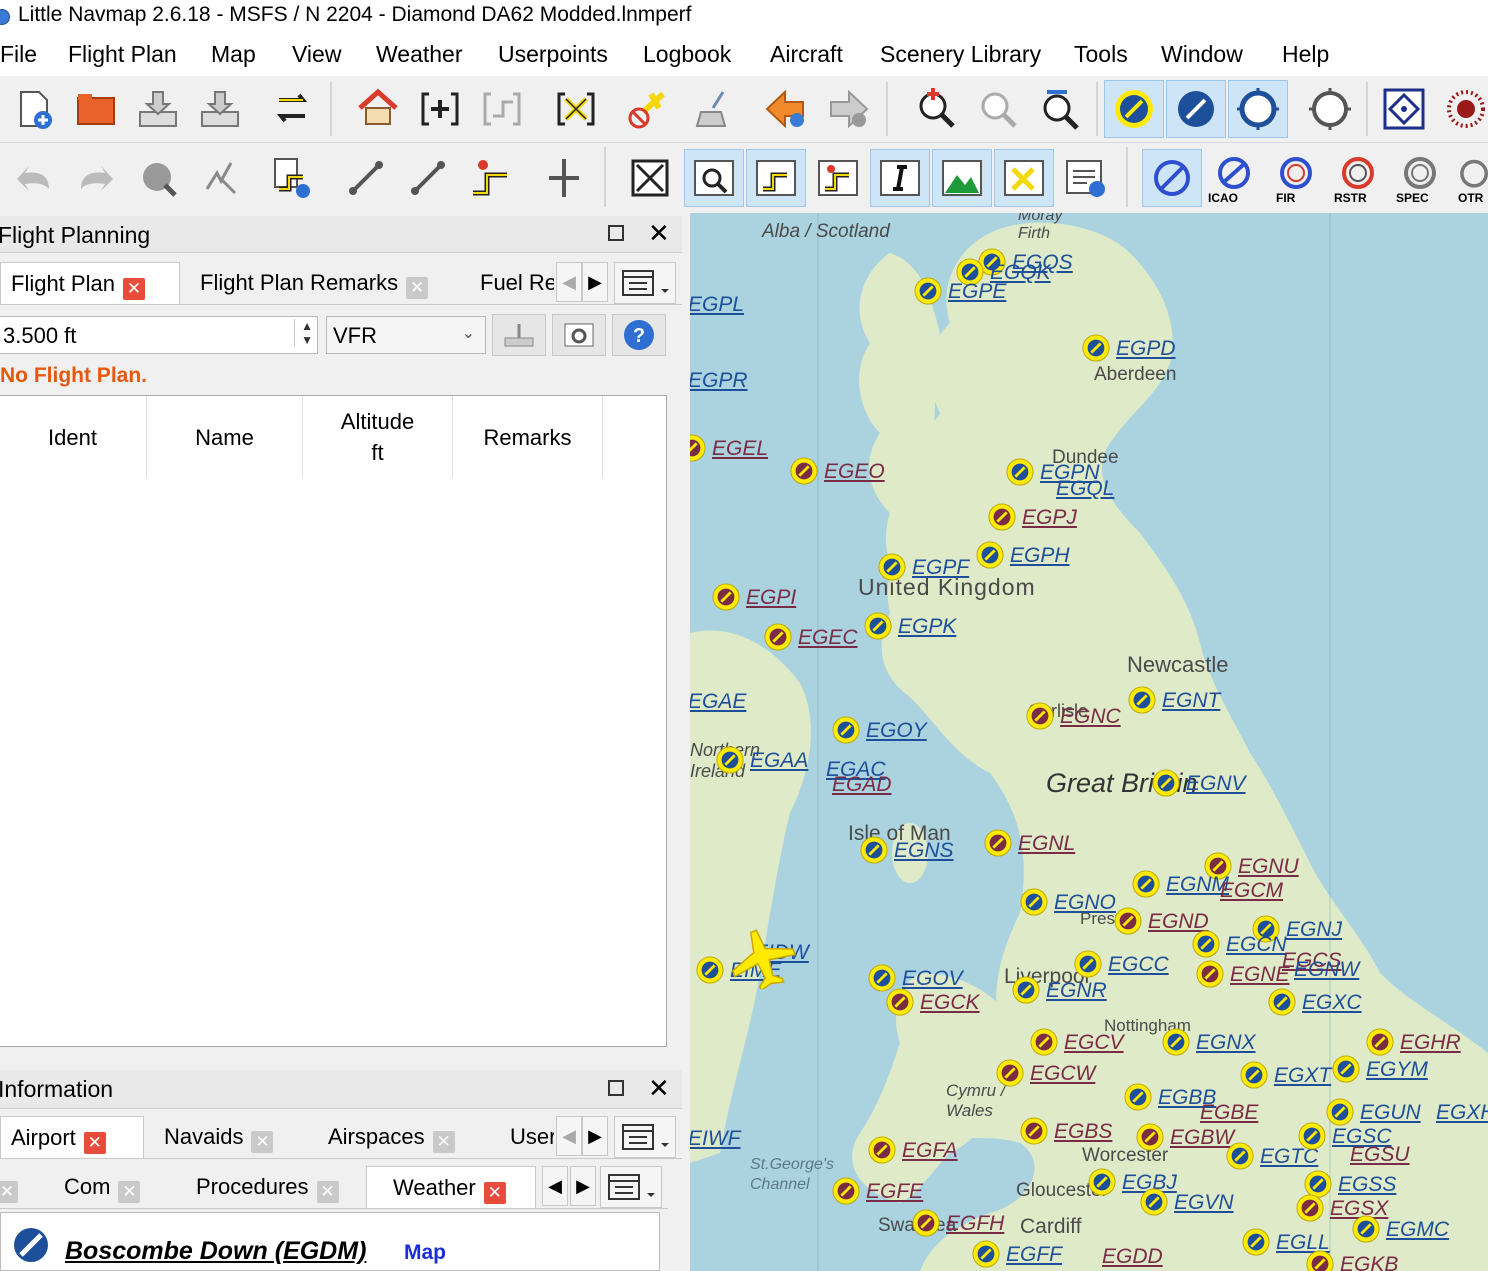 The image size is (1488, 1271). Describe the element at coordinates (1420, 178) in the screenshot. I see `airspace-special-button: SPEC` at that location.